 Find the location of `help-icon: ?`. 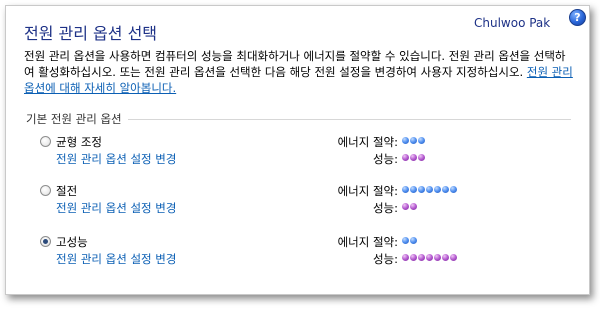

help-icon: ? is located at coordinates (577, 17).